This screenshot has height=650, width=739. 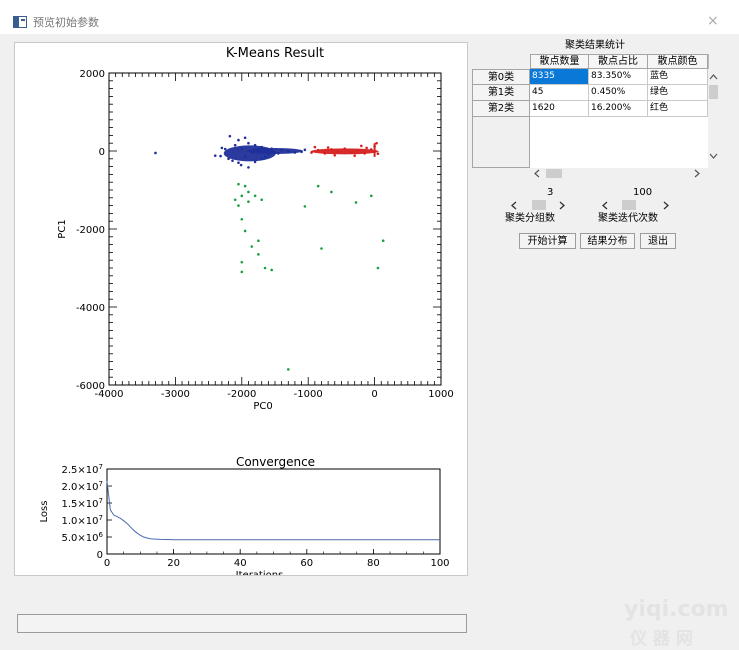 I want to click on clusters-slider, so click(x=553, y=205).